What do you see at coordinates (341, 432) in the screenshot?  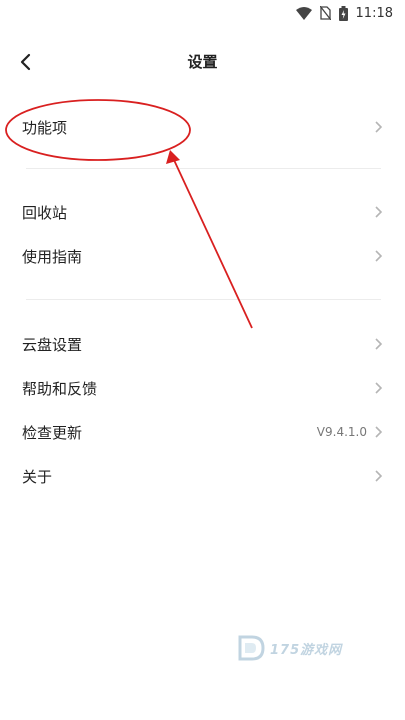 I see `version-text: V9.4.1.0` at bounding box center [341, 432].